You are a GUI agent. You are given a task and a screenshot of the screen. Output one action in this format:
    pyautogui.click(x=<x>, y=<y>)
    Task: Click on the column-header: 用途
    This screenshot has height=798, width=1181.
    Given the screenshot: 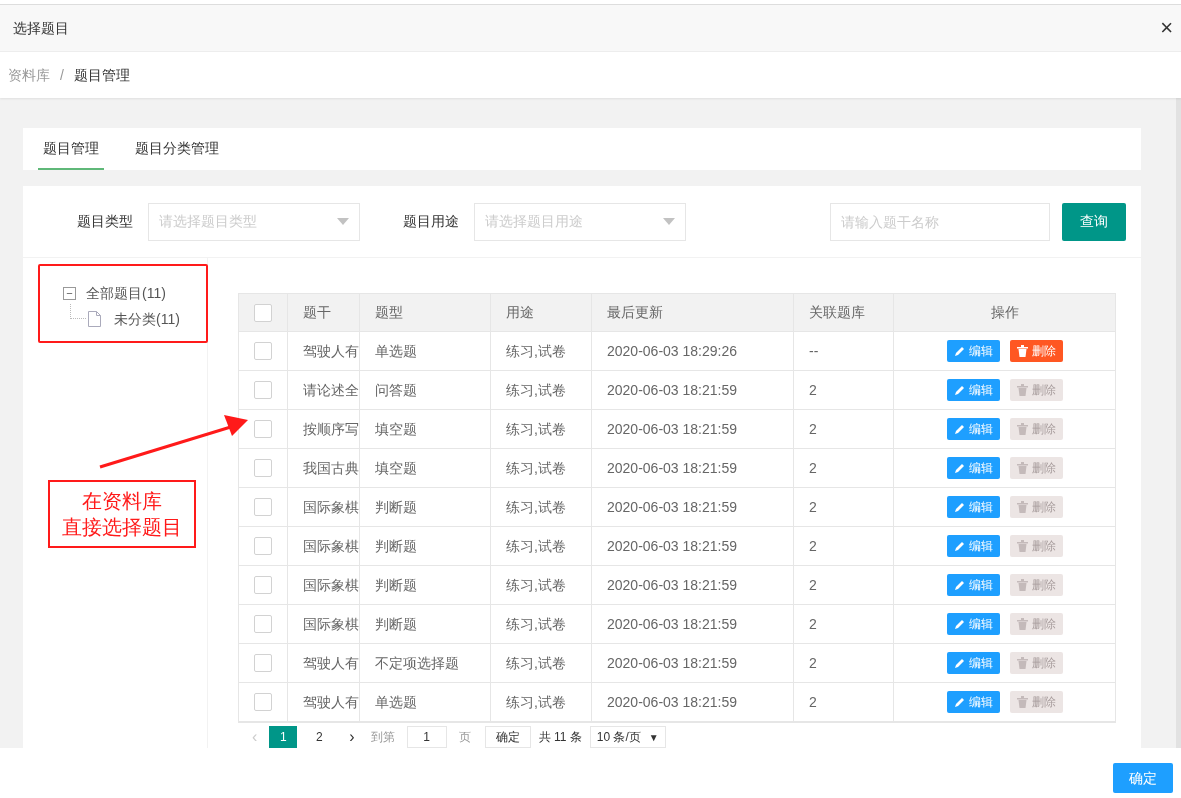 What is the action you would take?
    pyautogui.click(x=520, y=312)
    